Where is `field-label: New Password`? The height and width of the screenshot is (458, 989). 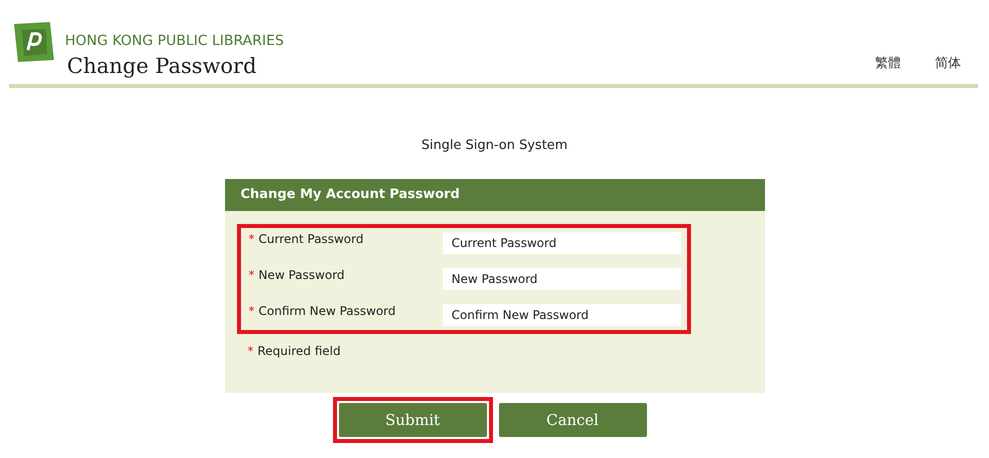 field-label: New Password is located at coordinates (301, 275).